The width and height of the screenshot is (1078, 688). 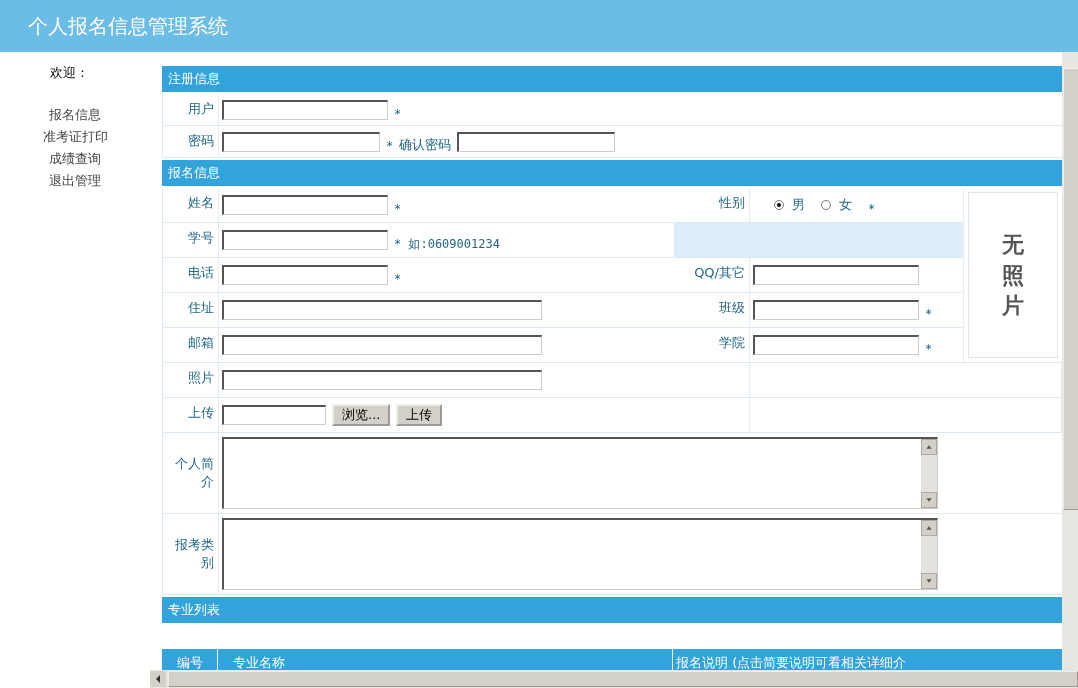 I want to click on field-label: 电话, so click(x=201, y=273).